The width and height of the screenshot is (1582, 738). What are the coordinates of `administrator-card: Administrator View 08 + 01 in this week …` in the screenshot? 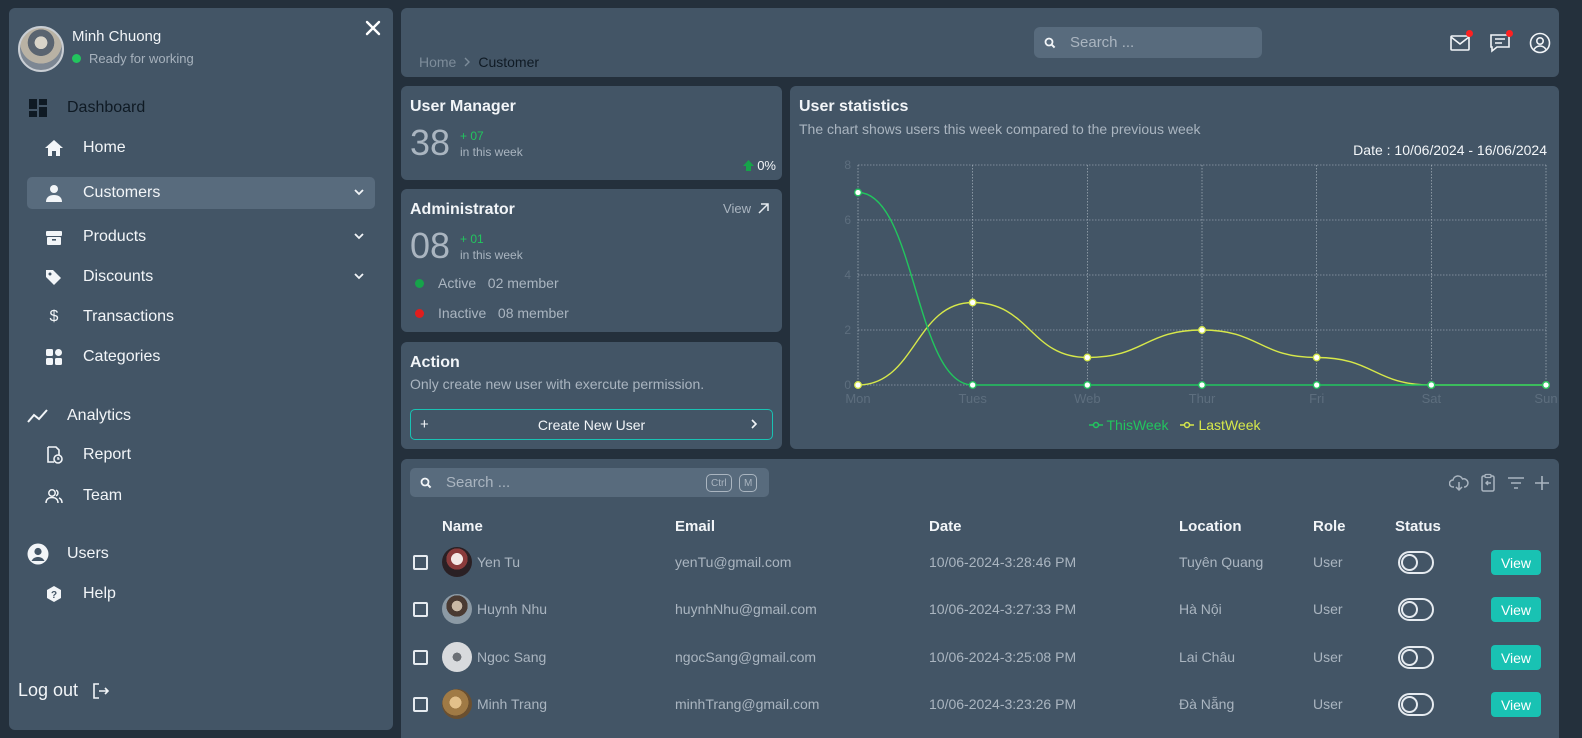 It's located at (591, 260).